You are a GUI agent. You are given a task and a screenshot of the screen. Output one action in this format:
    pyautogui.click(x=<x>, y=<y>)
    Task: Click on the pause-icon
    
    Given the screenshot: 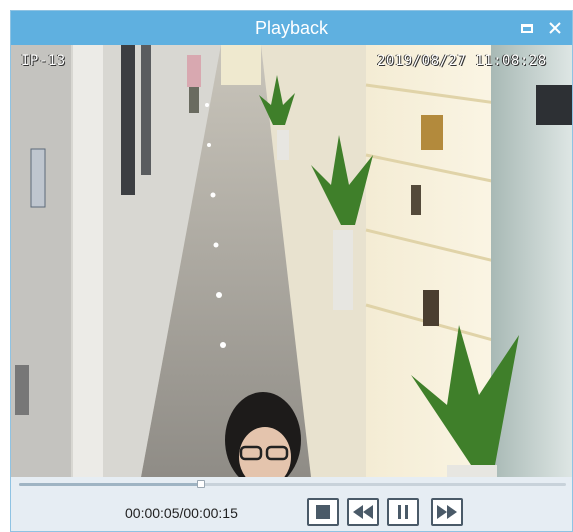 What is the action you would take?
    pyautogui.click(x=403, y=512)
    